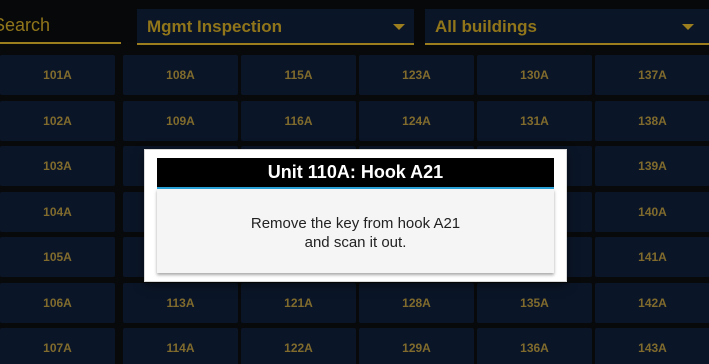 Image resolution: width=709 pixels, height=364 pixels. What do you see at coordinates (355, 173) in the screenshot?
I see `dialog-title: Unit 110A: Hook A21` at bounding box center [355, 173].